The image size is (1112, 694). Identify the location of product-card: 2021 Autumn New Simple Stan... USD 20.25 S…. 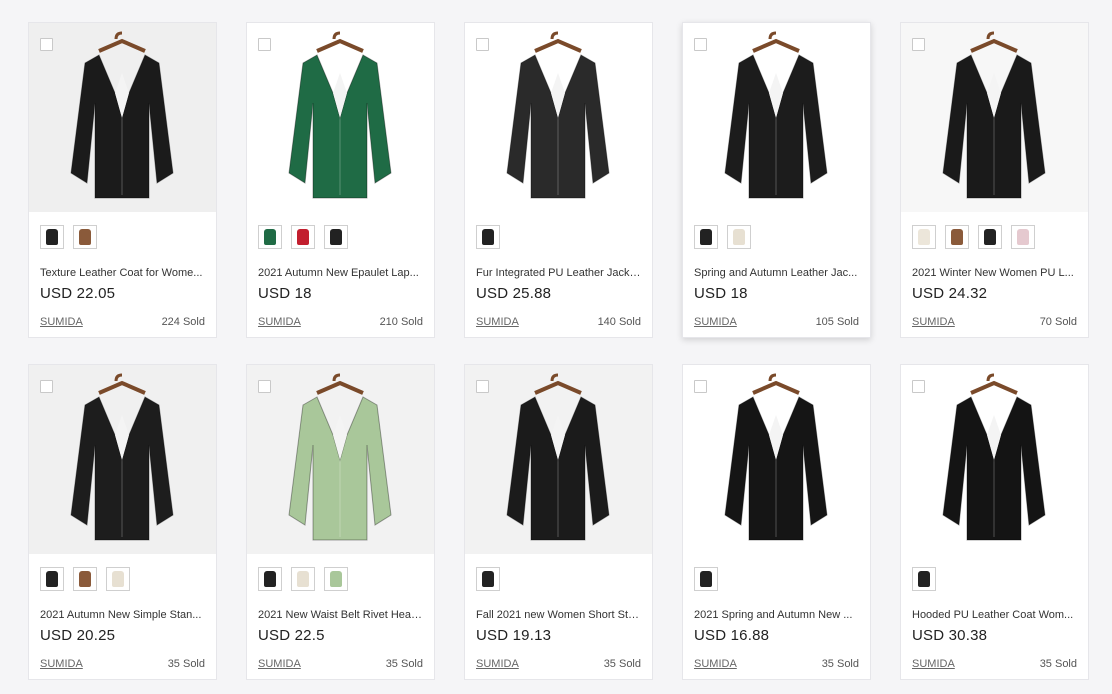
(122, 522).